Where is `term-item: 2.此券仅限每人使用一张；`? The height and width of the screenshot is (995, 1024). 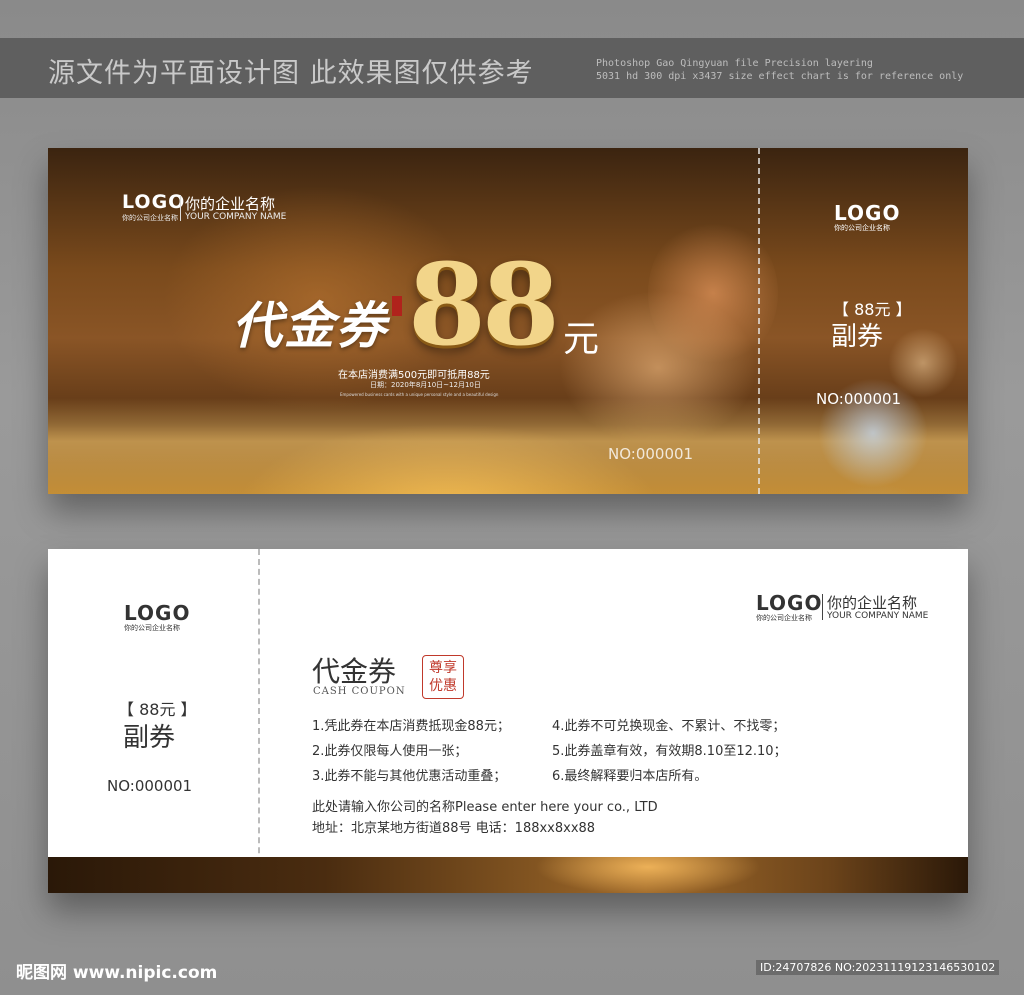
term-item: 2.此券仅限每人使用一张； is located at coordinates (390, 751).